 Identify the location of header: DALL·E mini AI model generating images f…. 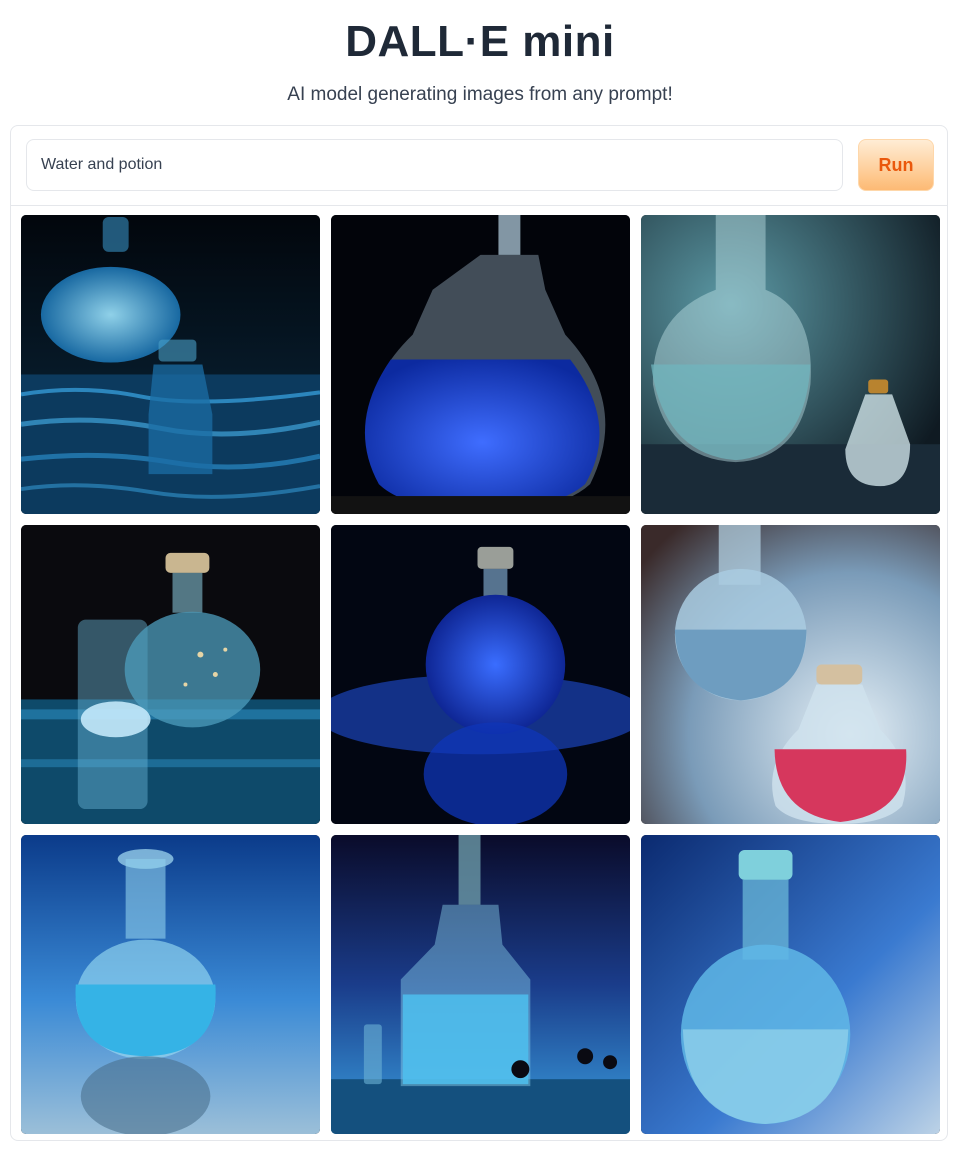
(480, 54).